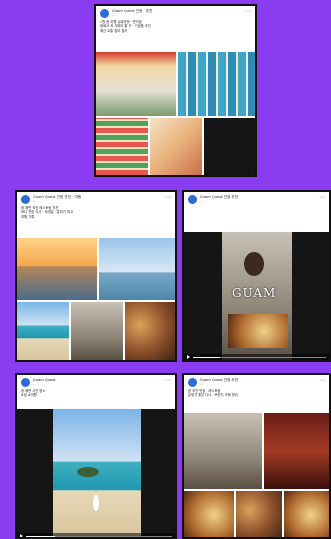 Image resolution: width=331 pixels, height=539 pixels. I want to click on post-text-line: #괌 #여행, so click(29, 395).